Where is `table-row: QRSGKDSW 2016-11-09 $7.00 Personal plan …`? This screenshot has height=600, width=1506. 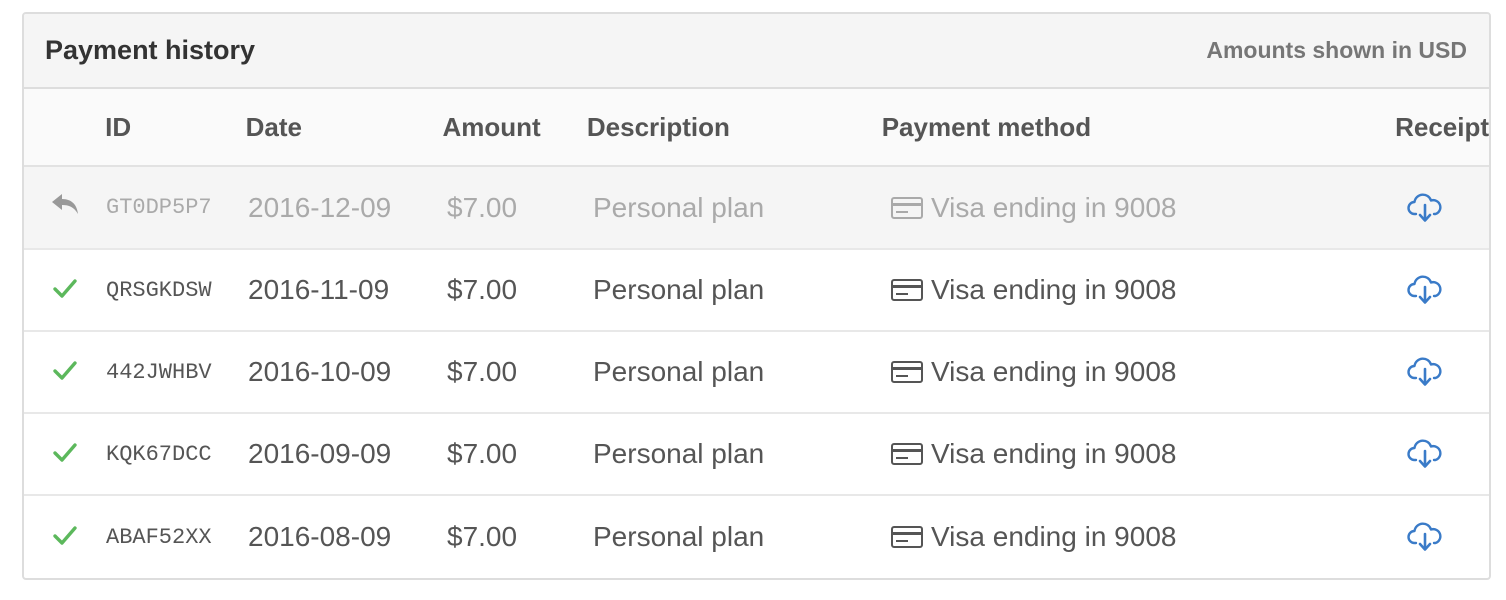
table-row: QRSGKDSW 2016-11-09 $7.00 Personal plan … is located at coordinates (756, 291).